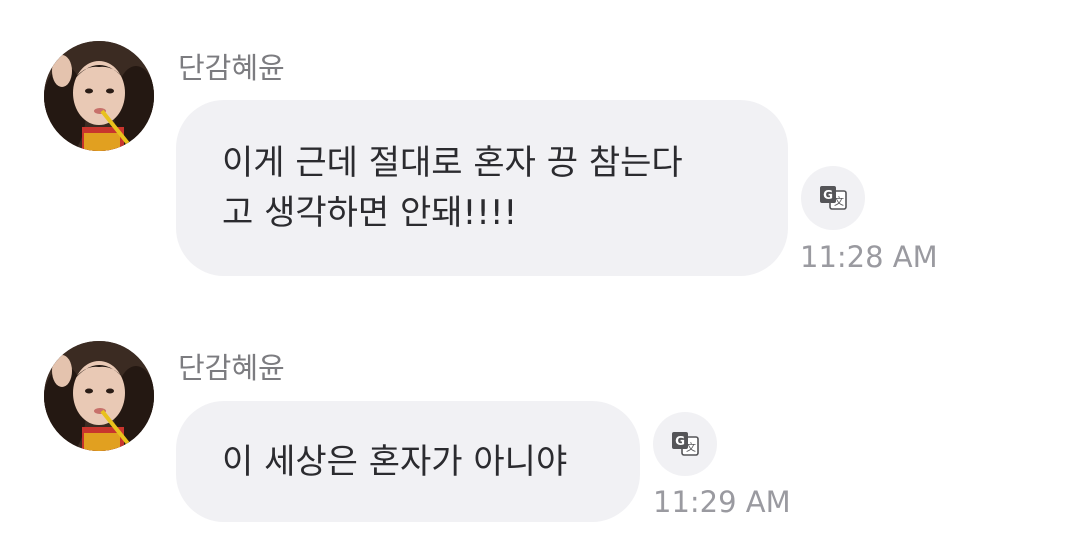 Image resolution: width=1080 pixels, height=549 pixels. I want to click on message-bubble: 이 세상은 혼자가 아니야, so click(408, 461).